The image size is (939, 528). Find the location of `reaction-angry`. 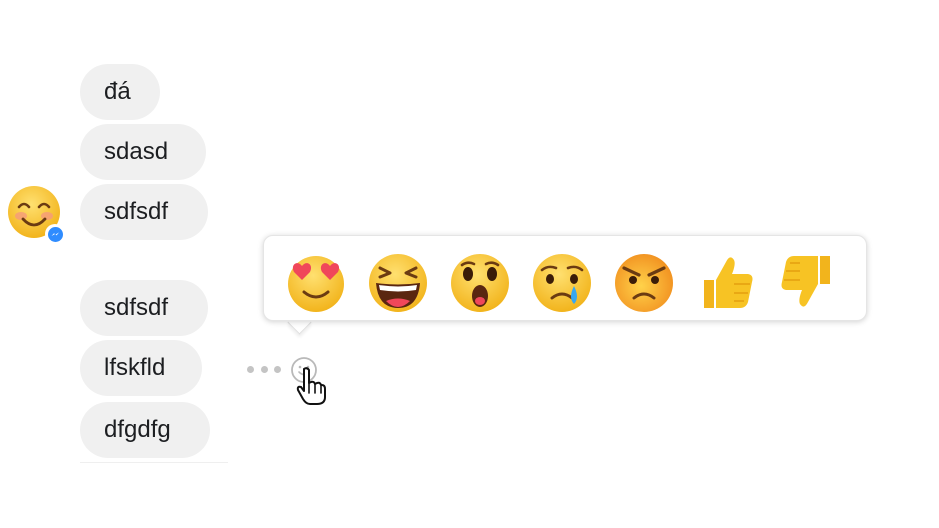

reaction-angry is located at coordinates (644, 282).